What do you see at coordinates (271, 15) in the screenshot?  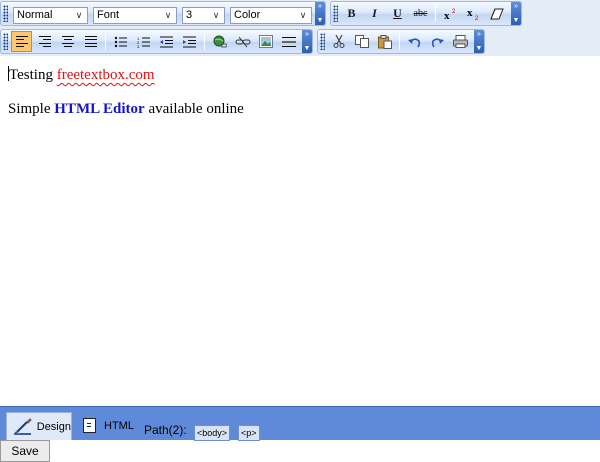 I see `color-select: Color ∨` at bounding box center [271, 15].